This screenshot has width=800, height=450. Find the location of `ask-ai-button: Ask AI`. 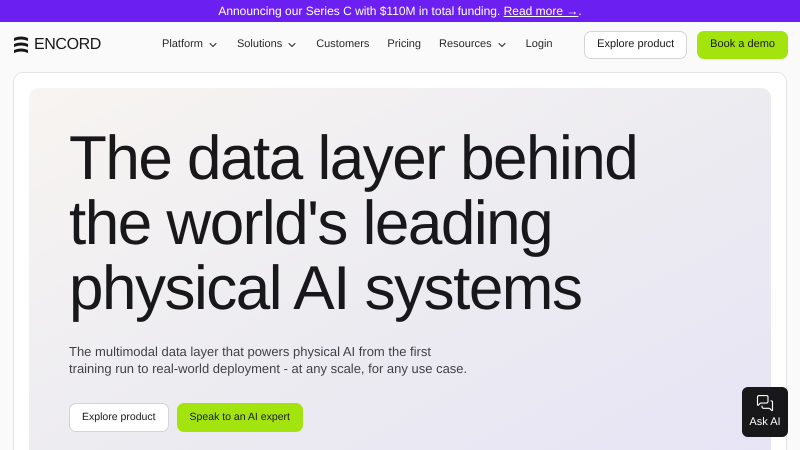

ask-ai-button: Ask AI is located at coordinates (765, 412).